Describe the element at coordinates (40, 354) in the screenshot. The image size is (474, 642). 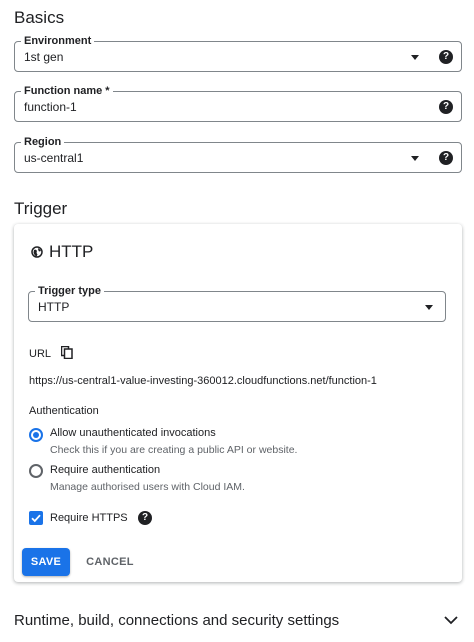
I see `url-label: URL` at that location.